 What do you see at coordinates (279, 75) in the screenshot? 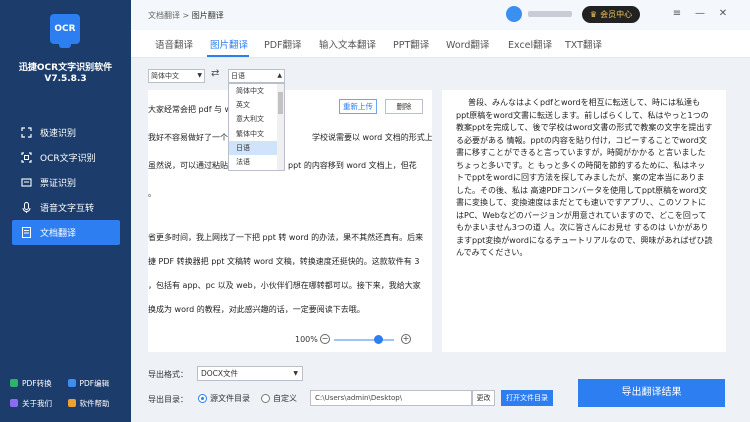
I see `chevron-down-icon: ▲` at bounding box center [279, 75].